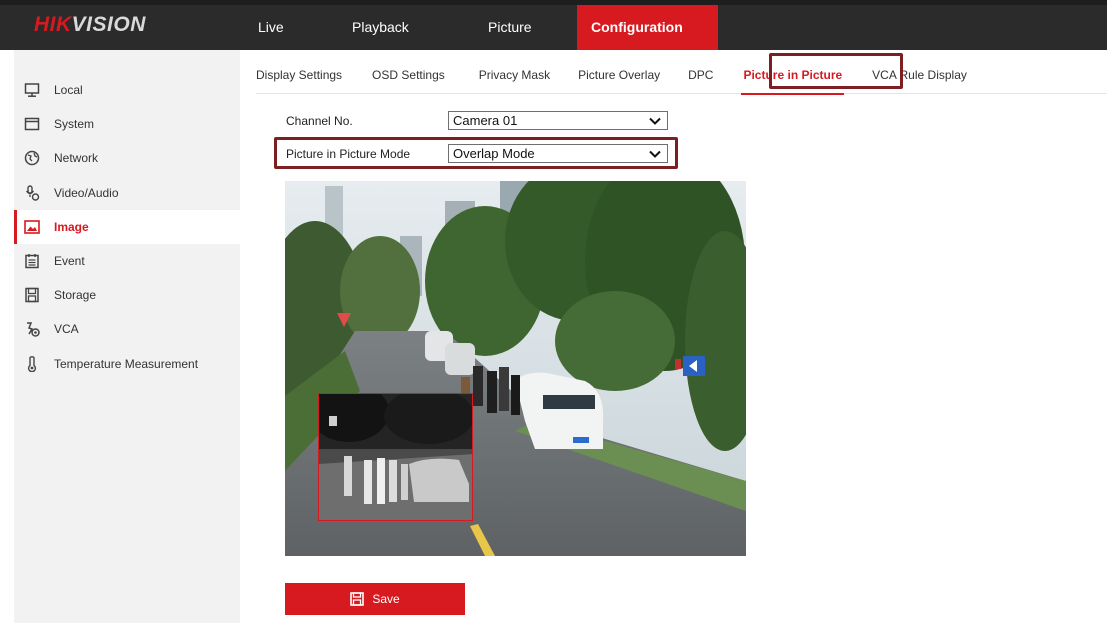 The image size is (1107, 623). I want to click on nav-live-view: Live View, so click(286, 42).